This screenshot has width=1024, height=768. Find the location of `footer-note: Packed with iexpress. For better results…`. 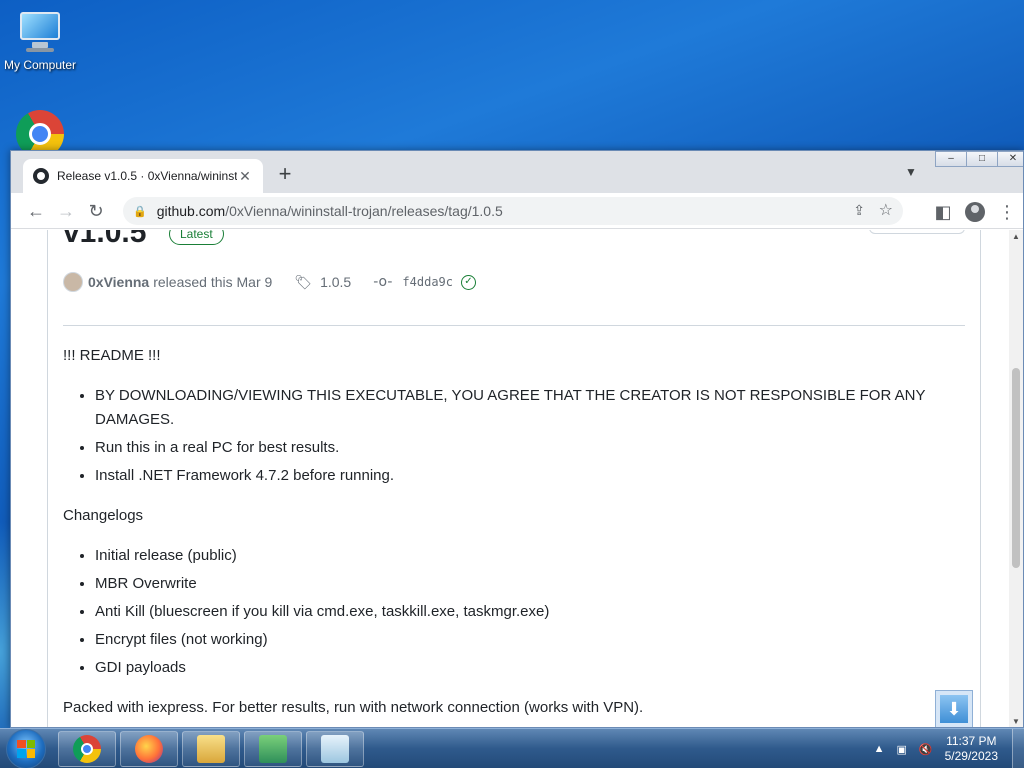

footer-note: Packed with iexpress. For better results… is located at coordinates (353, 707).